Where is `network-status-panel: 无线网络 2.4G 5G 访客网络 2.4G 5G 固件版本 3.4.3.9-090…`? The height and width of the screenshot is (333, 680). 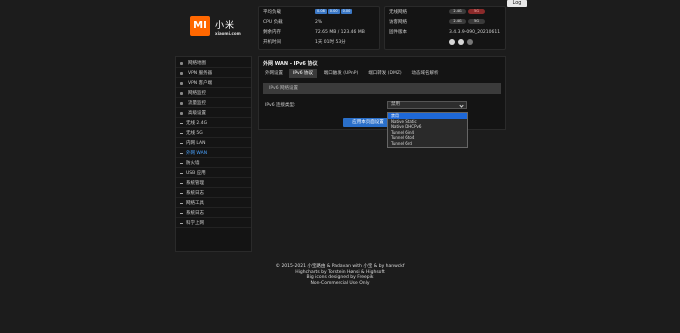 network-status-panel: 无线网络 2.4G 5G 访客网络 2.4G 5G 固件版本 3.4.3.9-090… is located at coordinates (445, 28).